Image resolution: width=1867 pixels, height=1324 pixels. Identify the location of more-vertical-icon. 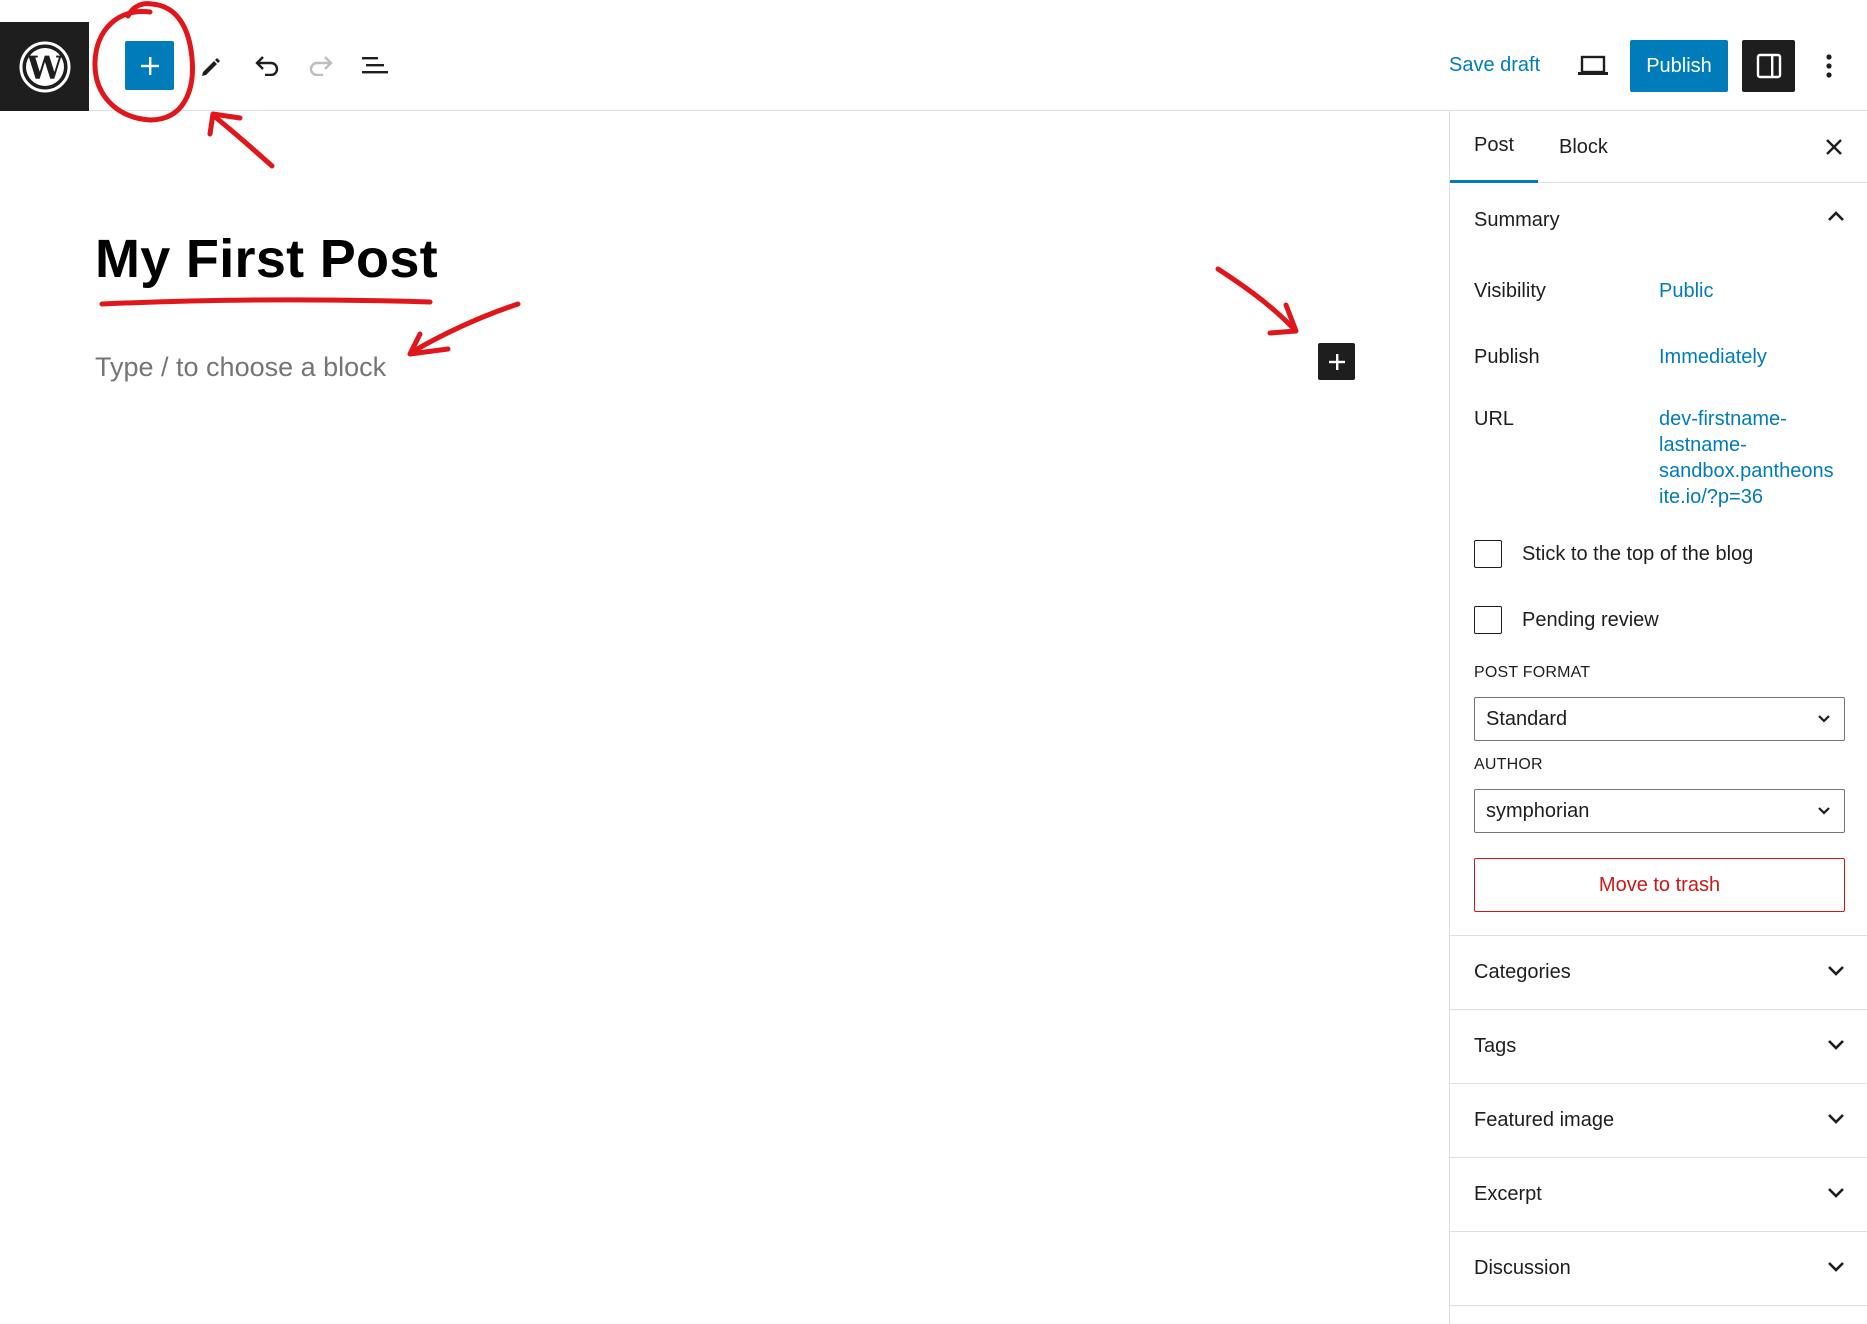
(1829, 66).